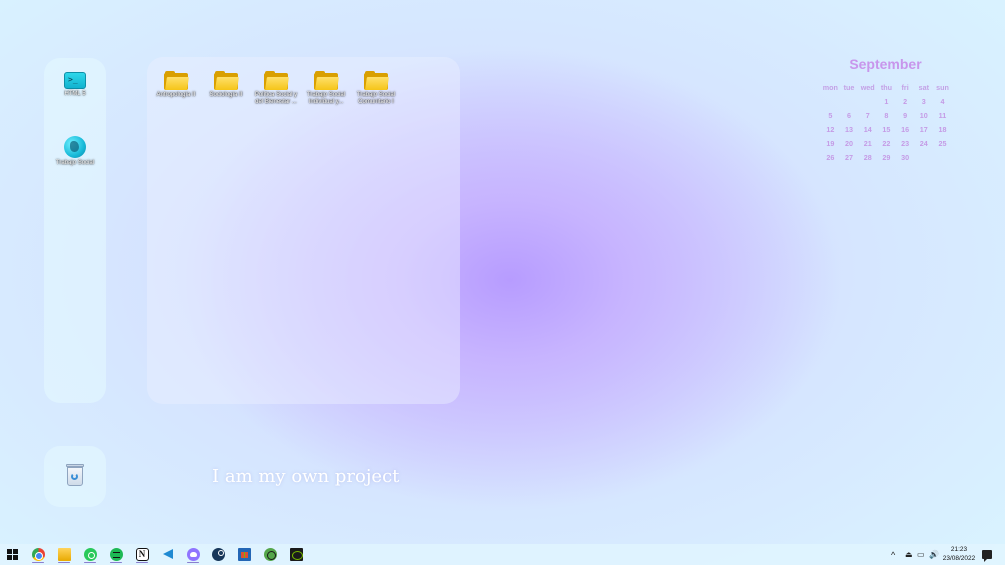  I want to click on folder-label: Sociología II, so click(226, 95).